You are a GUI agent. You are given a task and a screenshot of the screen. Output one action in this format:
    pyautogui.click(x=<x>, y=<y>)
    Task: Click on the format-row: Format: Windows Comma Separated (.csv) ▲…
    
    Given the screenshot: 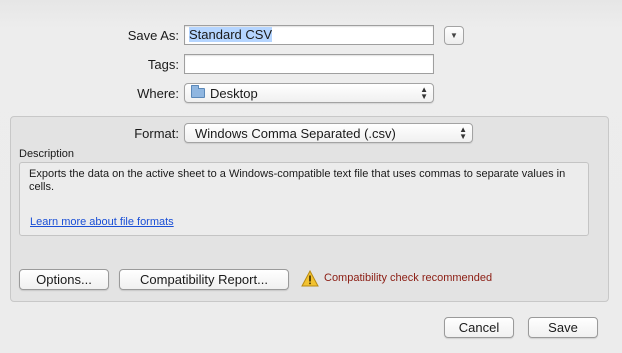 What is the action you would take?
    pyautogui.click(x=236, y=133)
    